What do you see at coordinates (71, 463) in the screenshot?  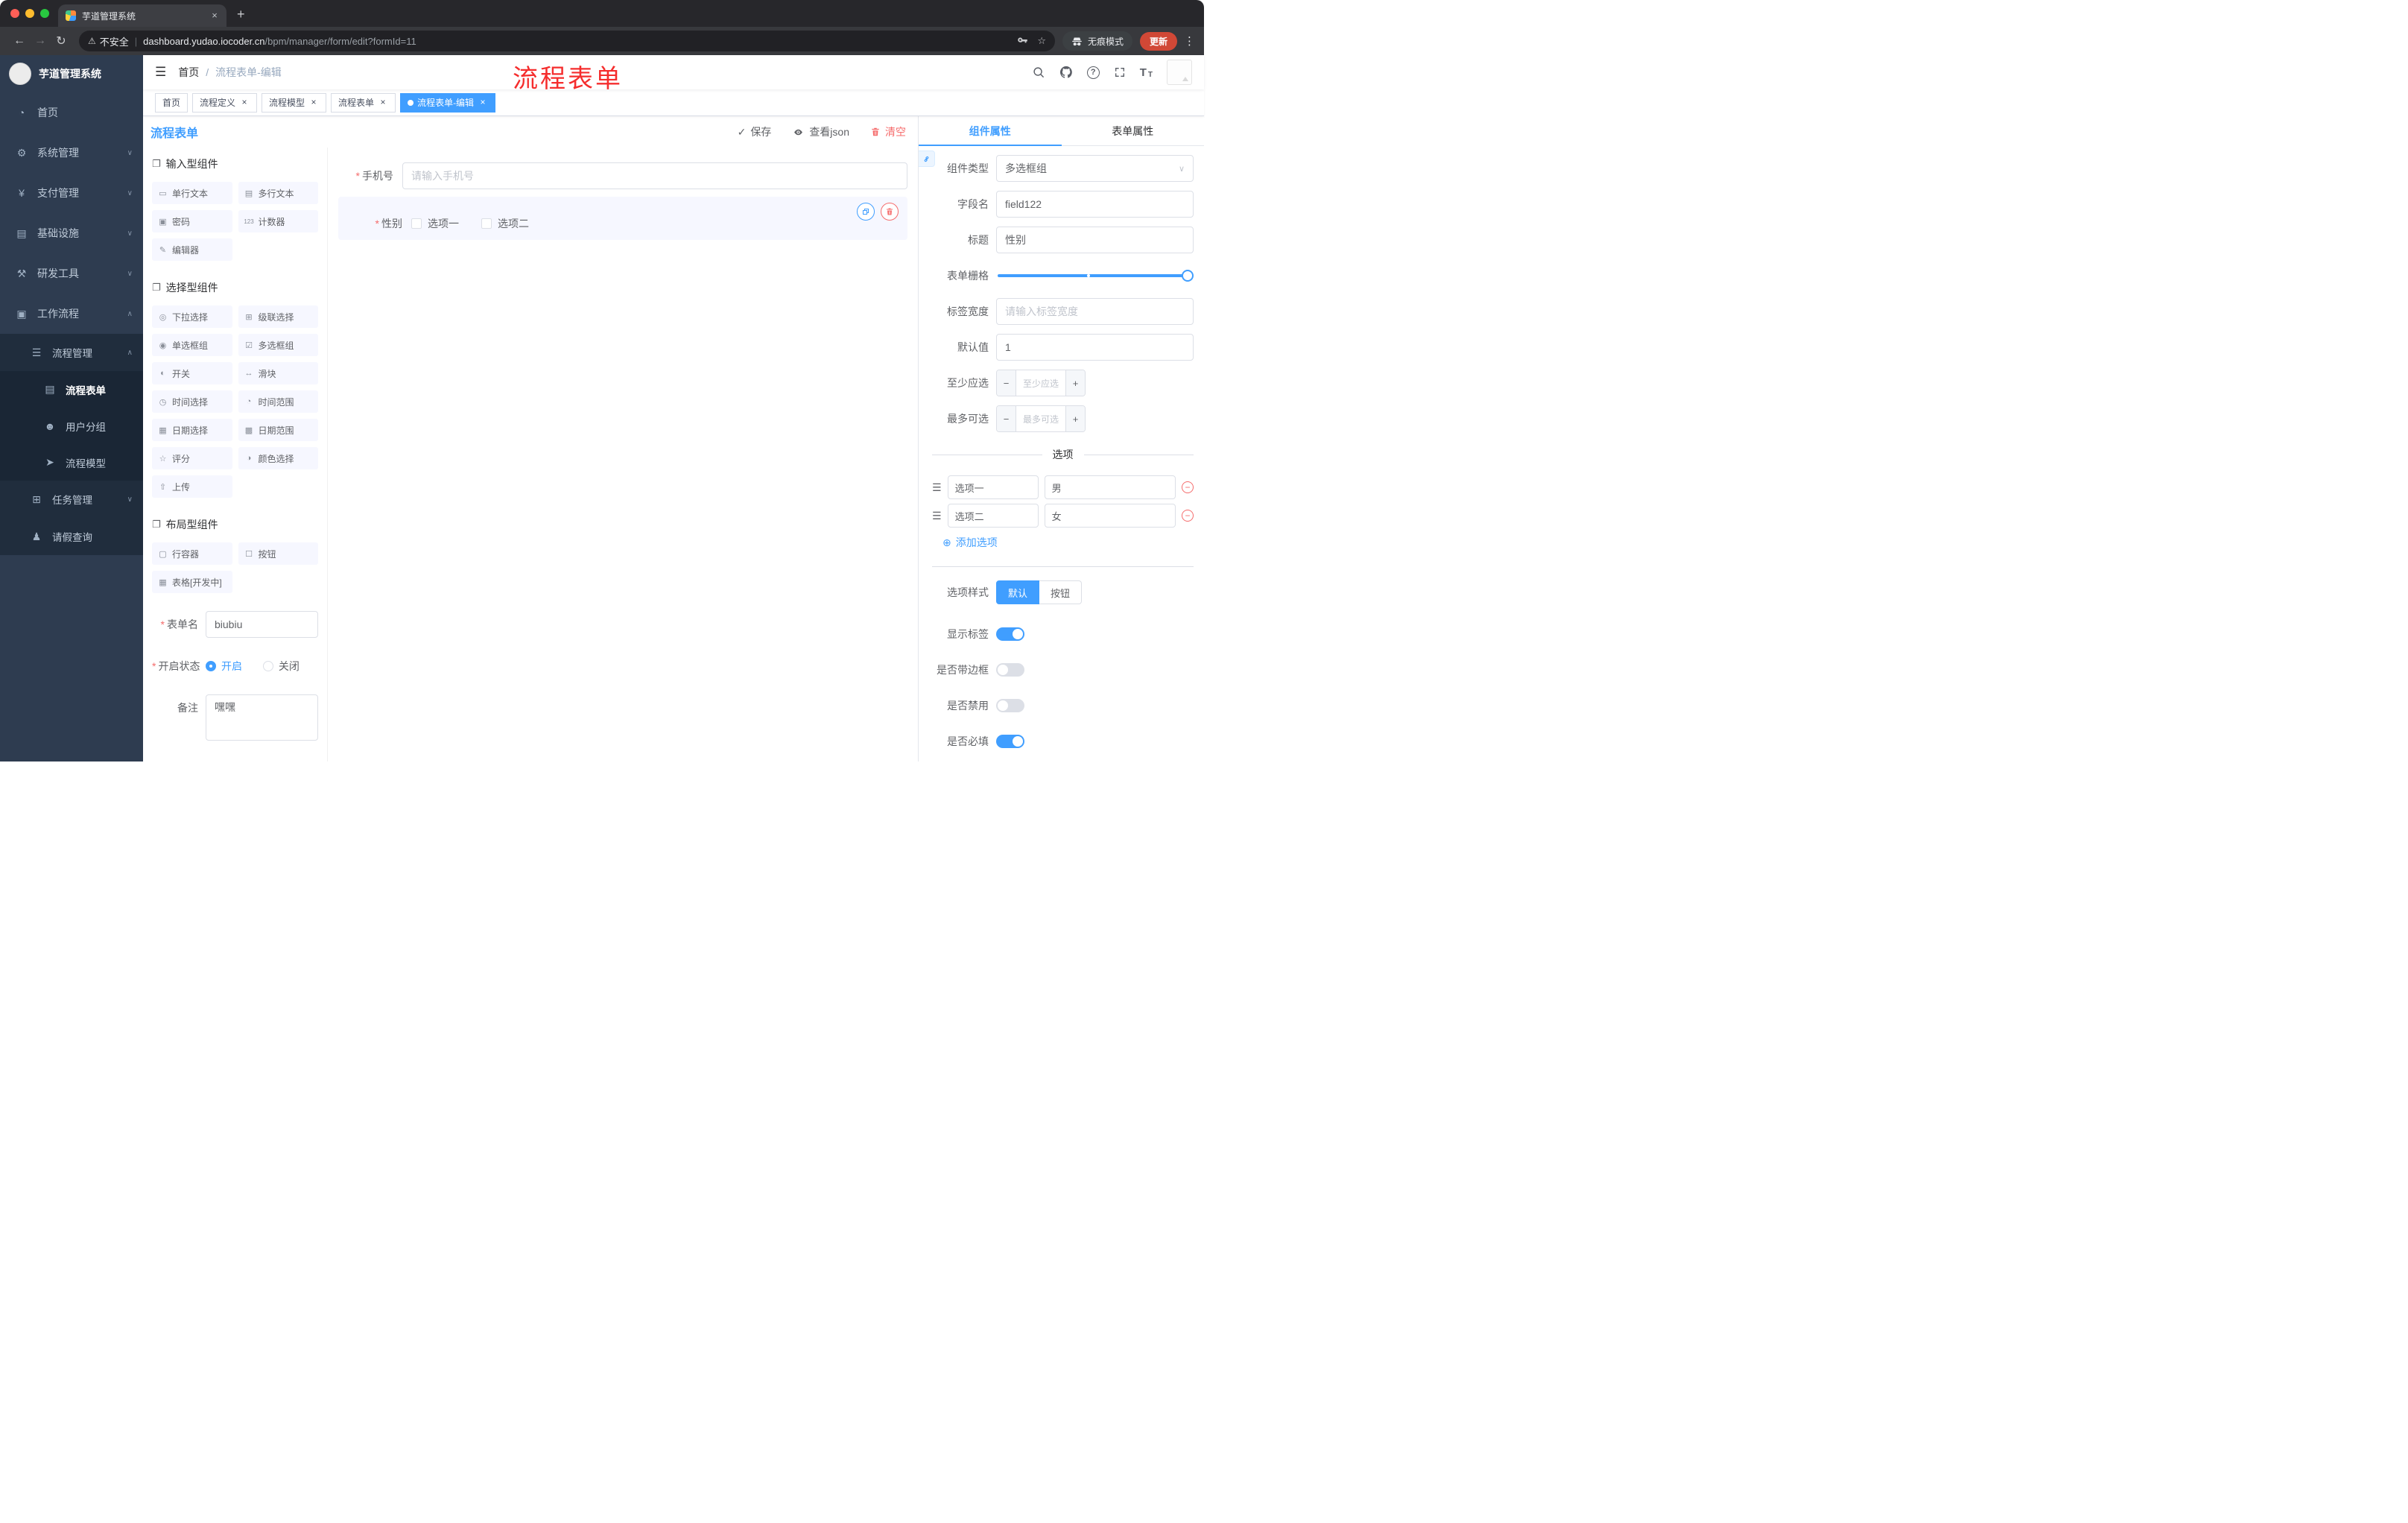 I see `sidebar-item-process-model: ➤ 流程模型` at bounding box center [71, 463].